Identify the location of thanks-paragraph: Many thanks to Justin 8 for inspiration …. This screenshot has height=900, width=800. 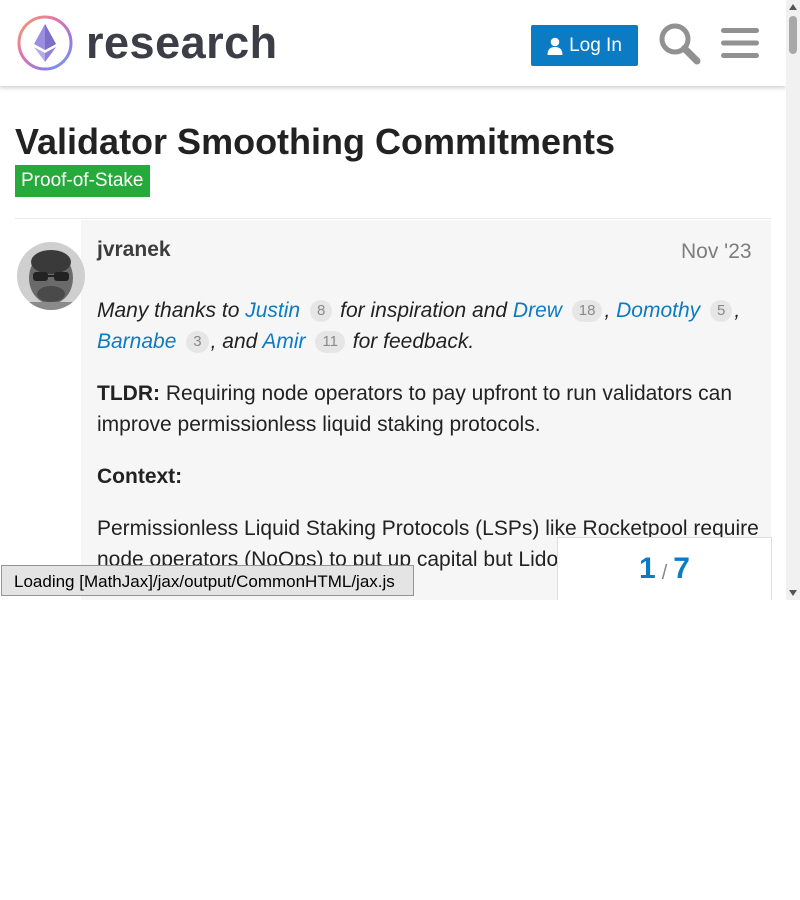
(429, 326).